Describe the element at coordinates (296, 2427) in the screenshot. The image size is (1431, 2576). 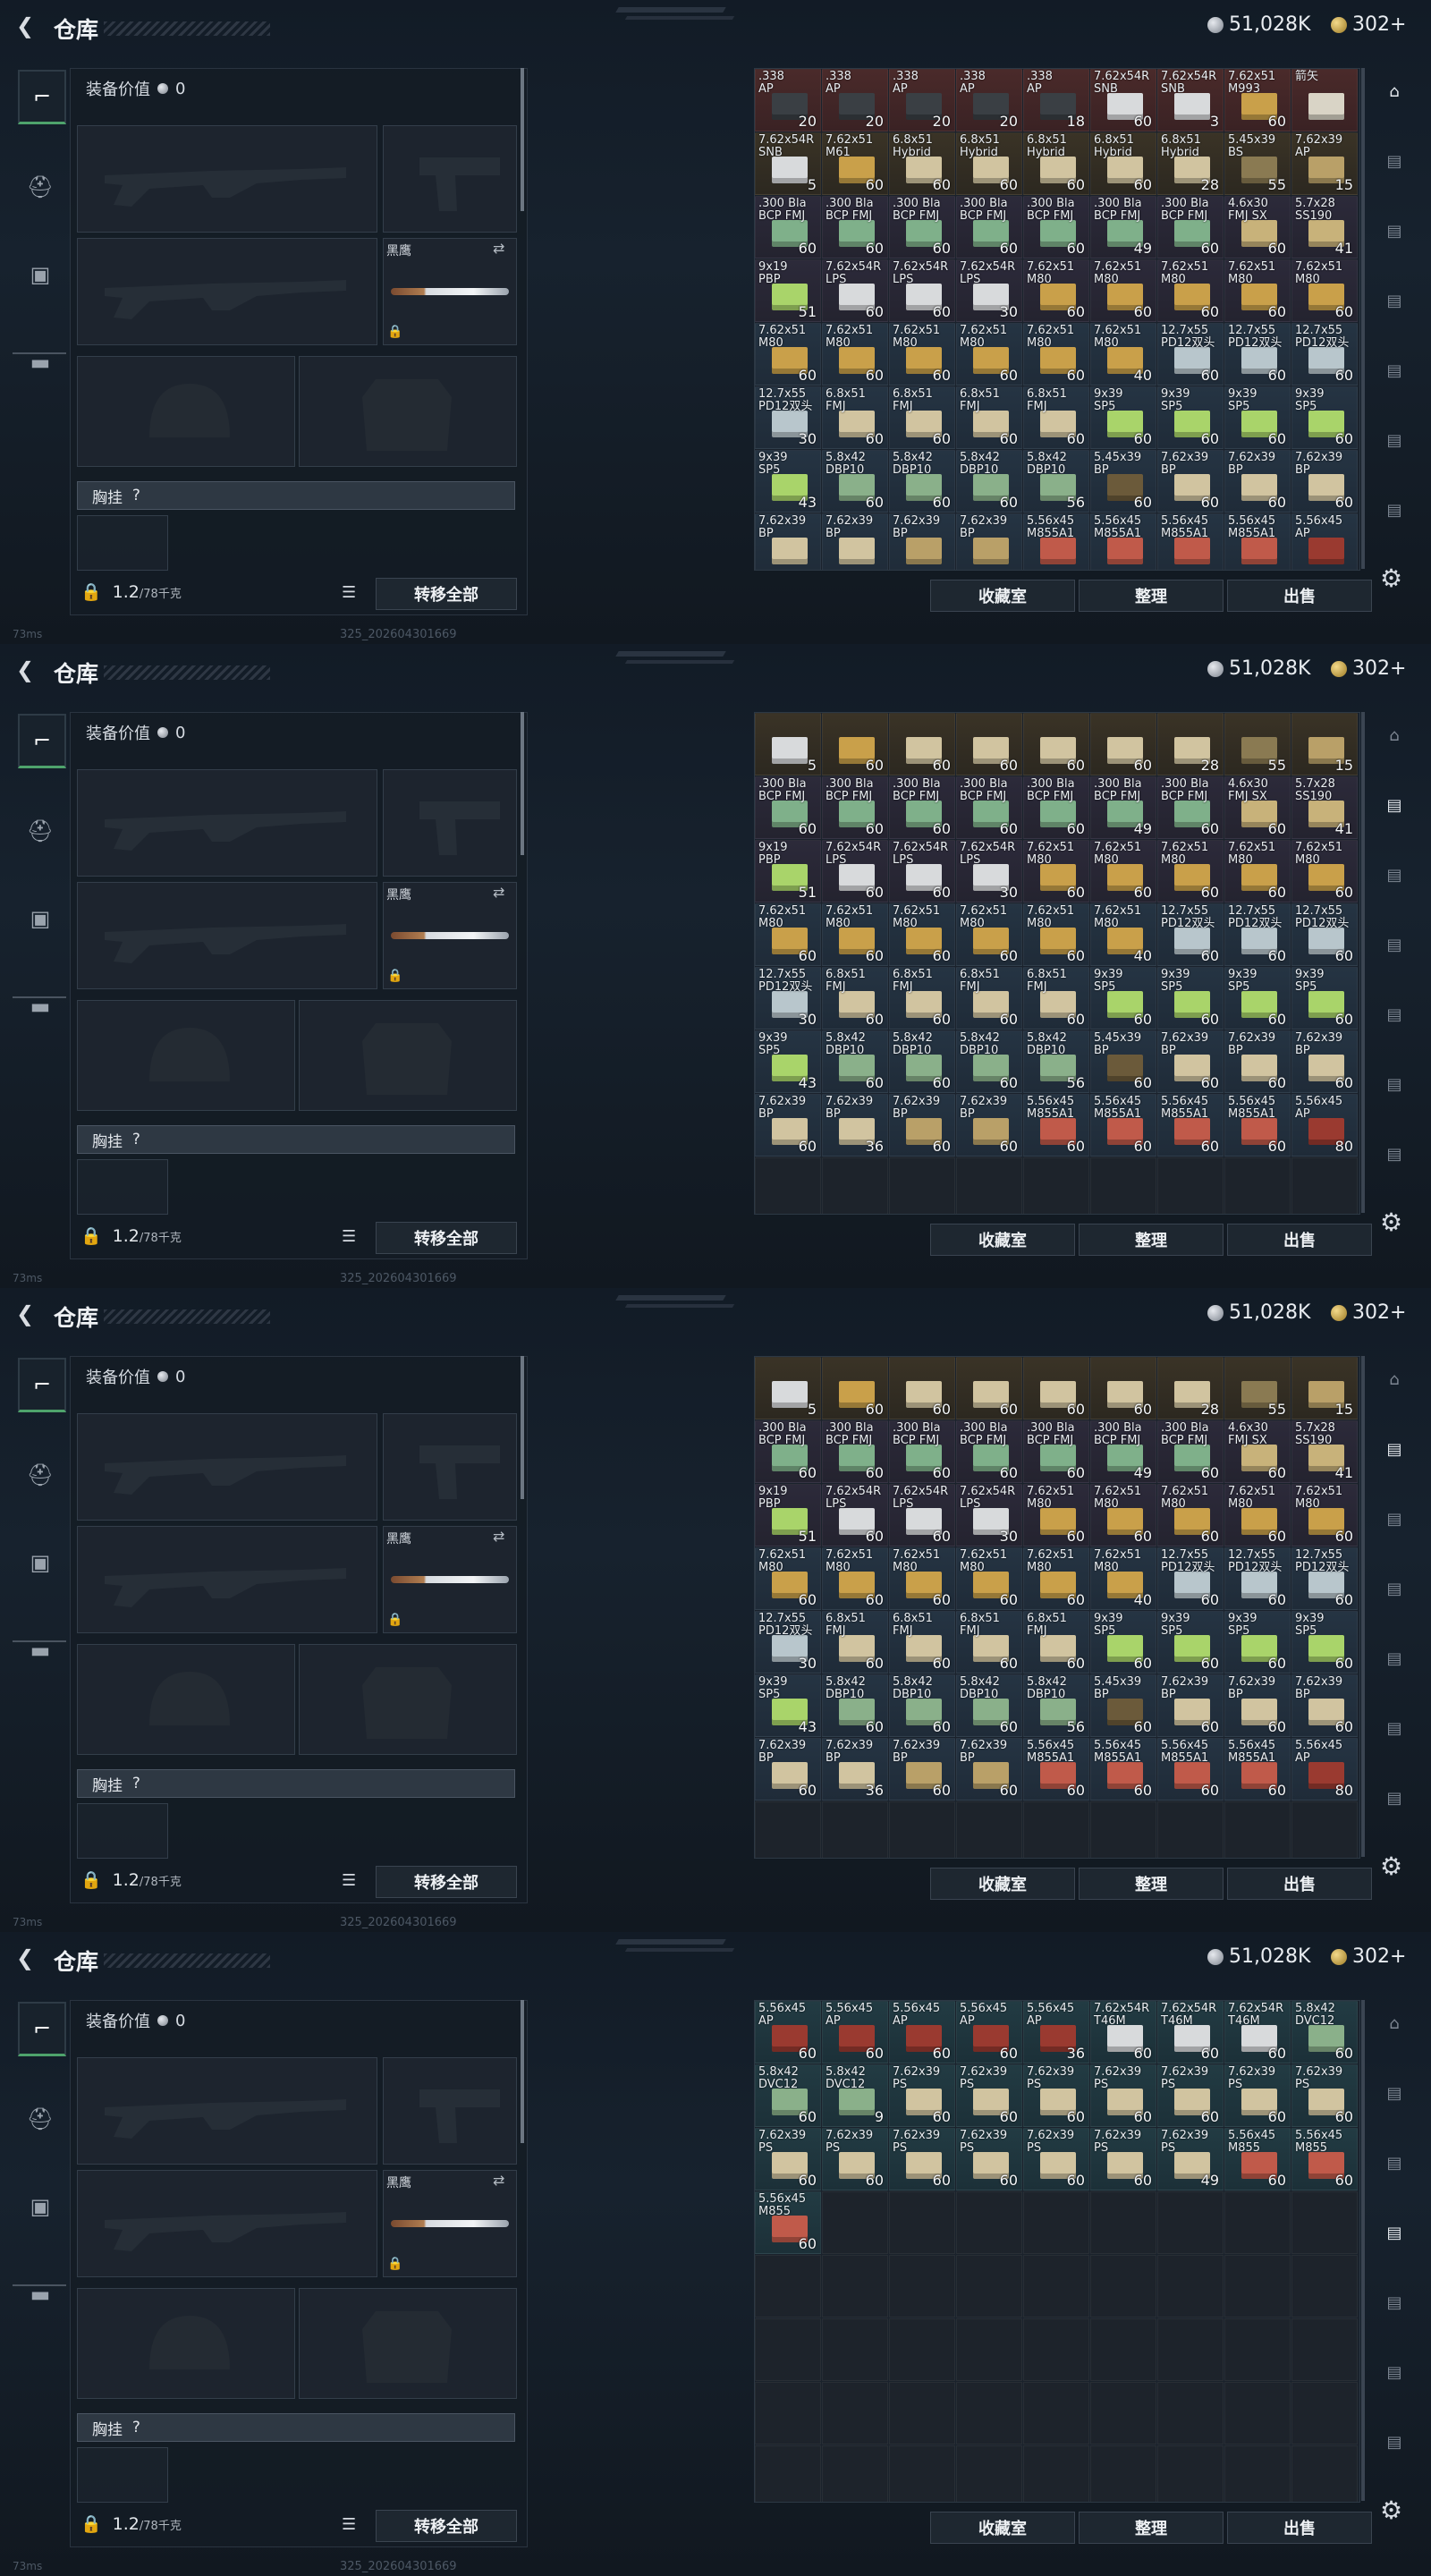
I see `chest-rig-header: 胸挂 ?` at that location.